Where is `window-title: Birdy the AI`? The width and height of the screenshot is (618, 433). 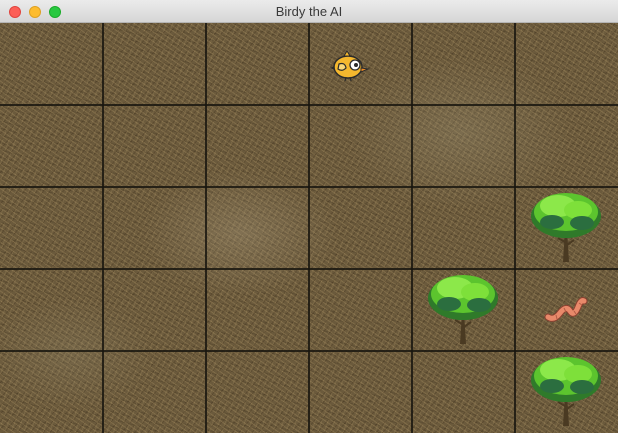 window-title: Birdy the AI is located at coordinates (309, 11).